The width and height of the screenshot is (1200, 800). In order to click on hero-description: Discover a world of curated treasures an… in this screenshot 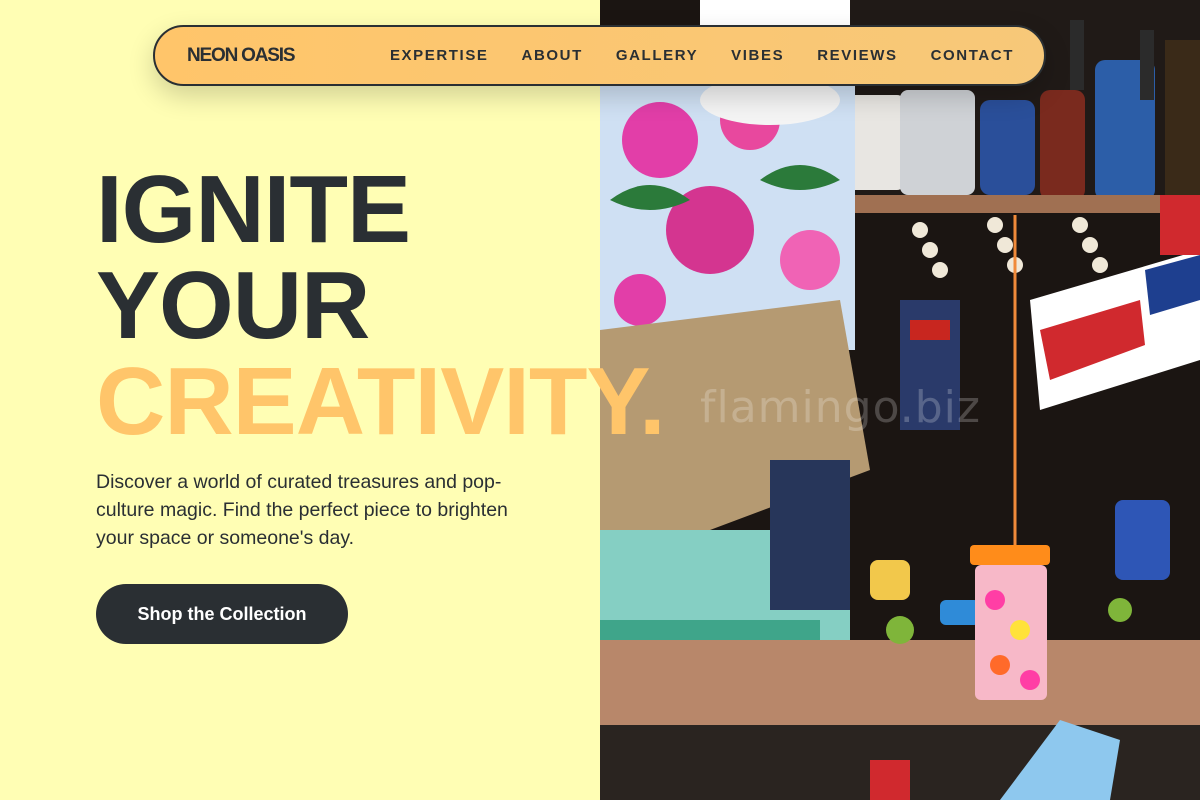, I will do `click(302, 510)`.